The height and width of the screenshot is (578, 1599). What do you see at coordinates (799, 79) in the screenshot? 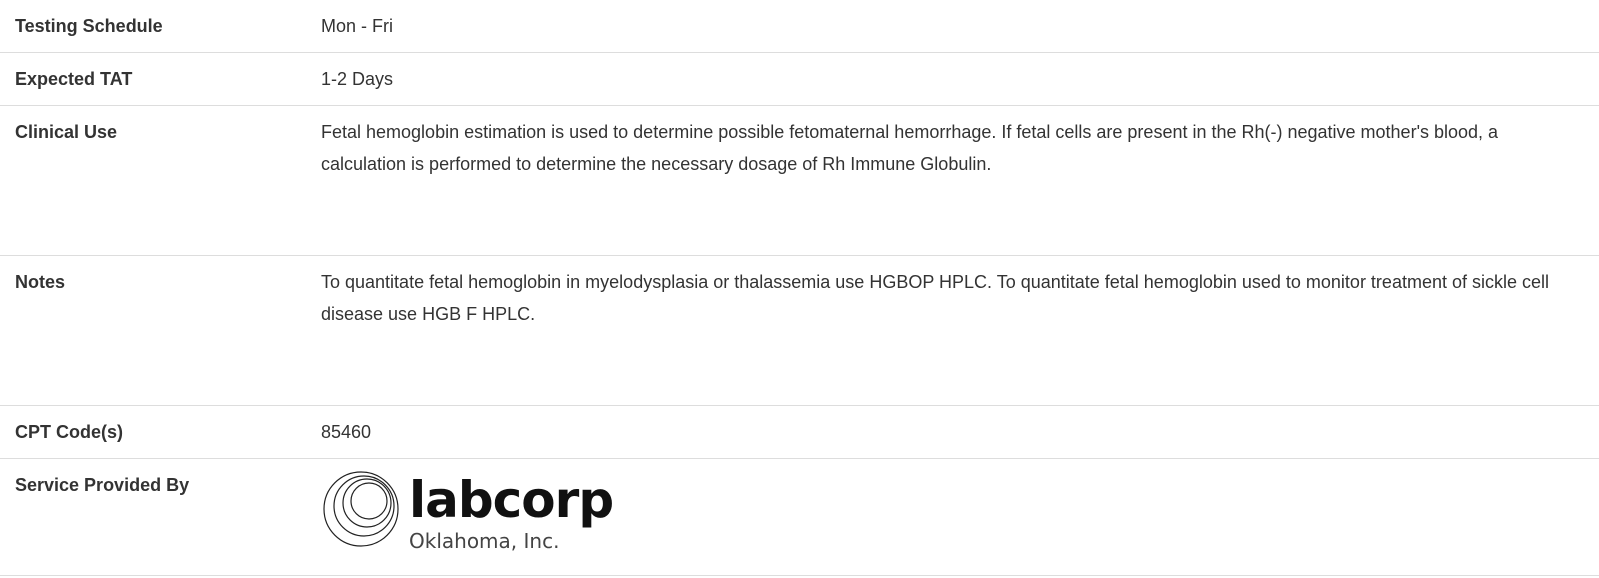
I see `row-expected-tat: Expected TAT 1-2 Days` at bounding box center [799, 79].